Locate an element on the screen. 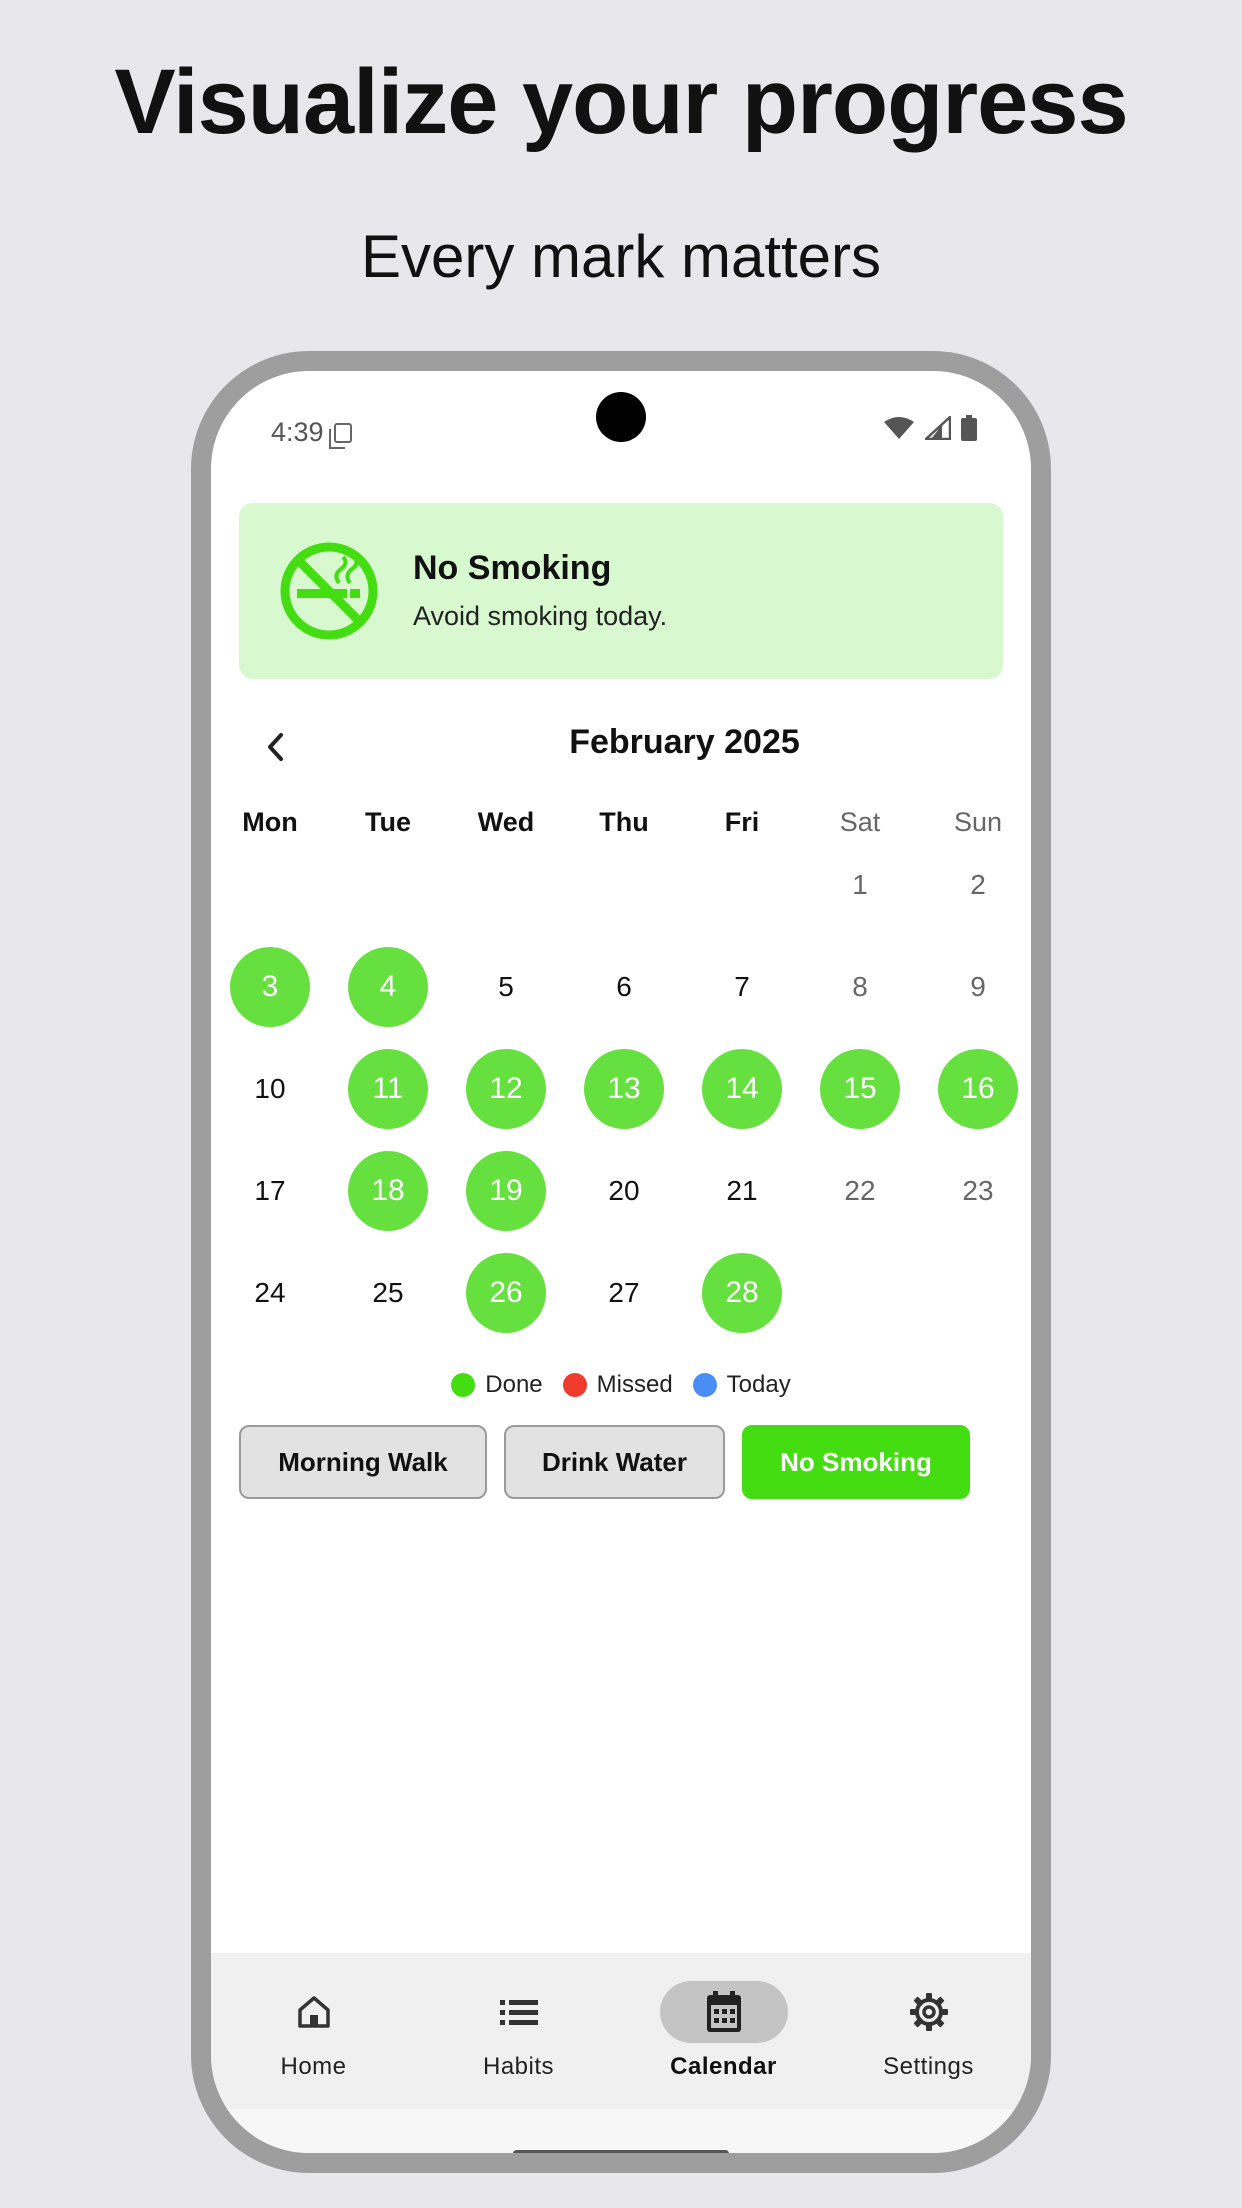 This screenshot has height=2208, width=1242. calendar-day: 20 is located at coordinates (624, 1191).